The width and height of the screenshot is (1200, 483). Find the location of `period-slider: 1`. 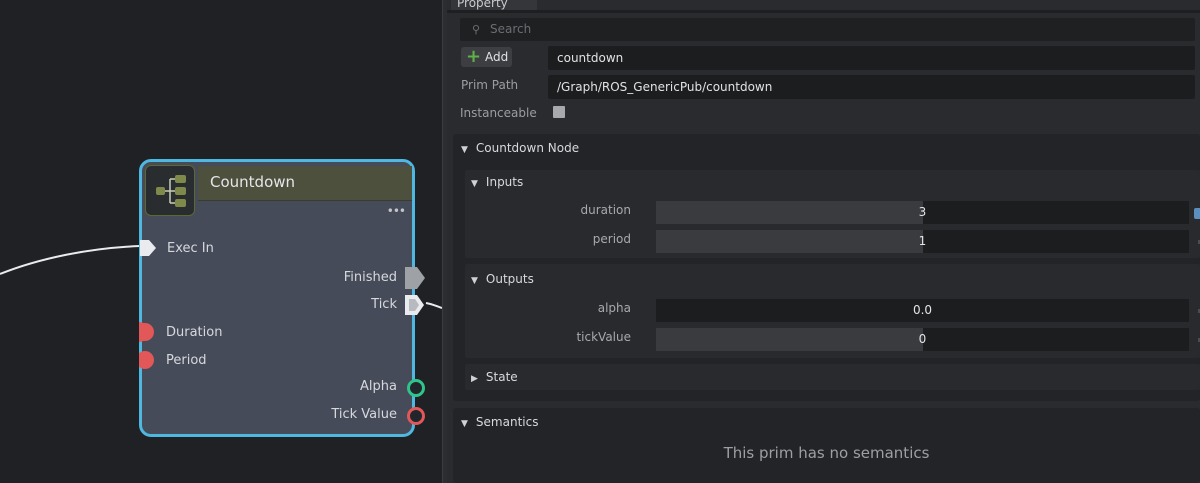

period-slider: 1 is located at coordinates (922, 241).